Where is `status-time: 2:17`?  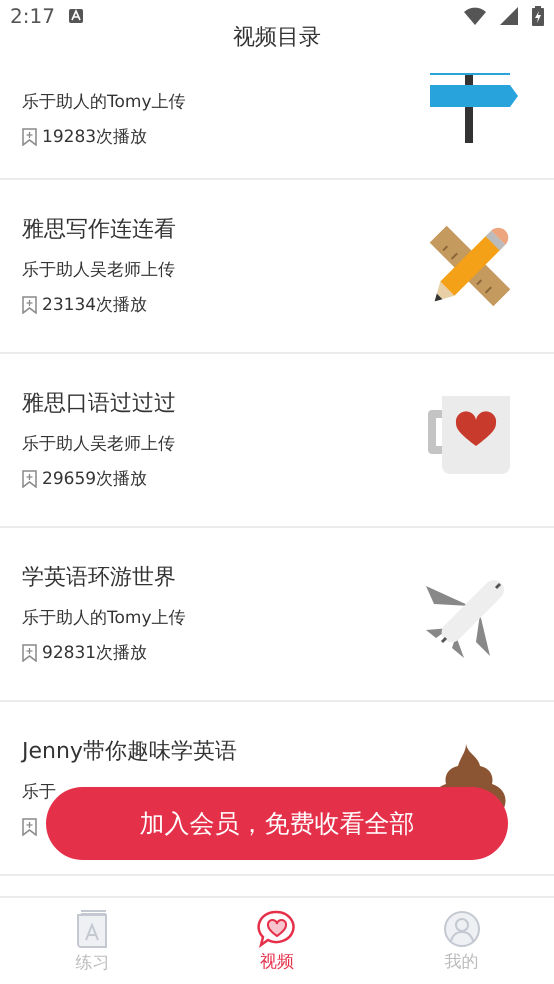
status-time: 2:17 is located at coordinates (32, 16).